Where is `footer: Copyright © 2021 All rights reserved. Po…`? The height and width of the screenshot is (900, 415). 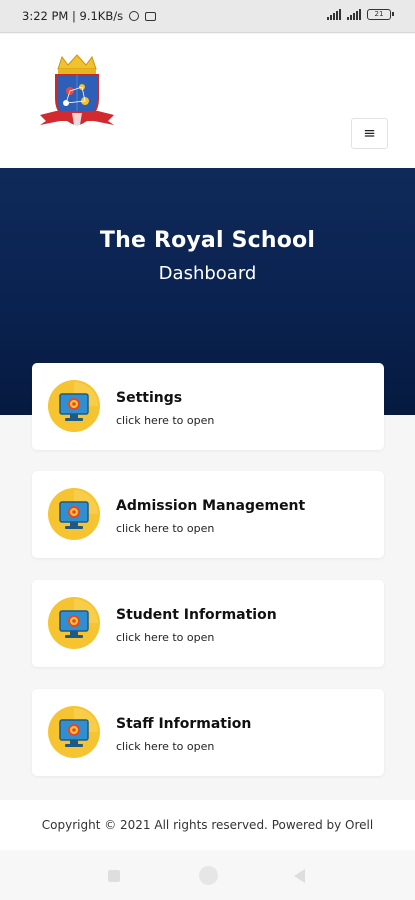 footer: Copyright © 2021 All rights reserved. Po… is located at coordinates (207, 825).